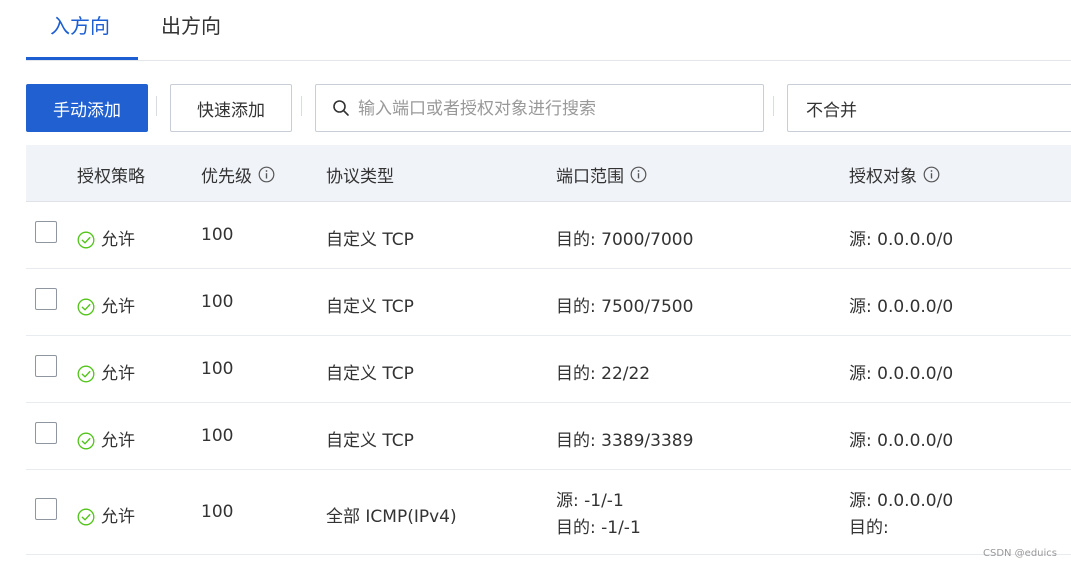  What do you see at coordinates (548, 369) in the screenshot?
I see `table-row: 允许 100 自定义 TCP 目的: 22/22 源: 0.0.0.0/0` at bounding box center [548, 369].